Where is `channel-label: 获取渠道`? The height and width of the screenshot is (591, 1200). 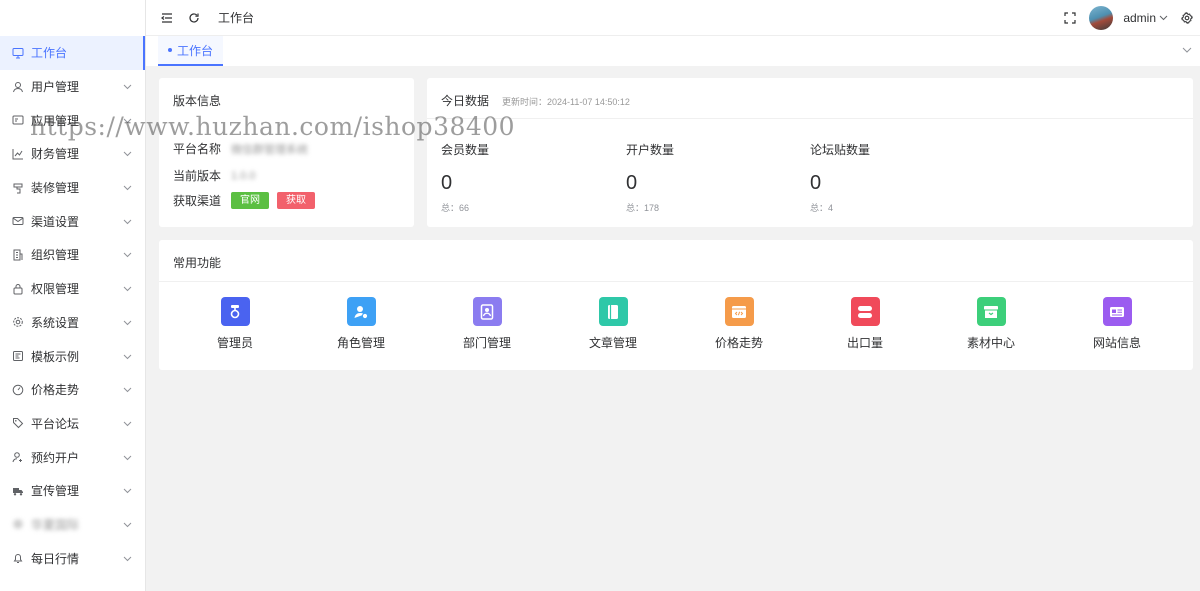
channel-label: 获取渠道 is located at coordinates (197, 201).